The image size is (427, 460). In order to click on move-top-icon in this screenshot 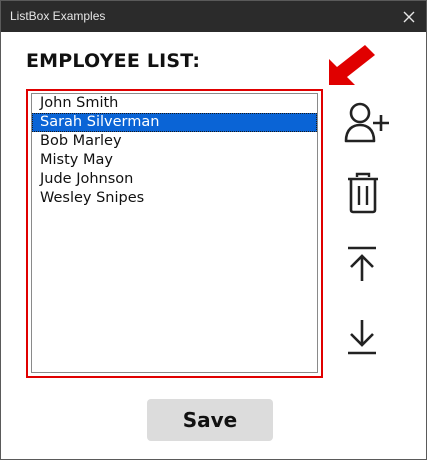, I will do `click(362, 263)`.